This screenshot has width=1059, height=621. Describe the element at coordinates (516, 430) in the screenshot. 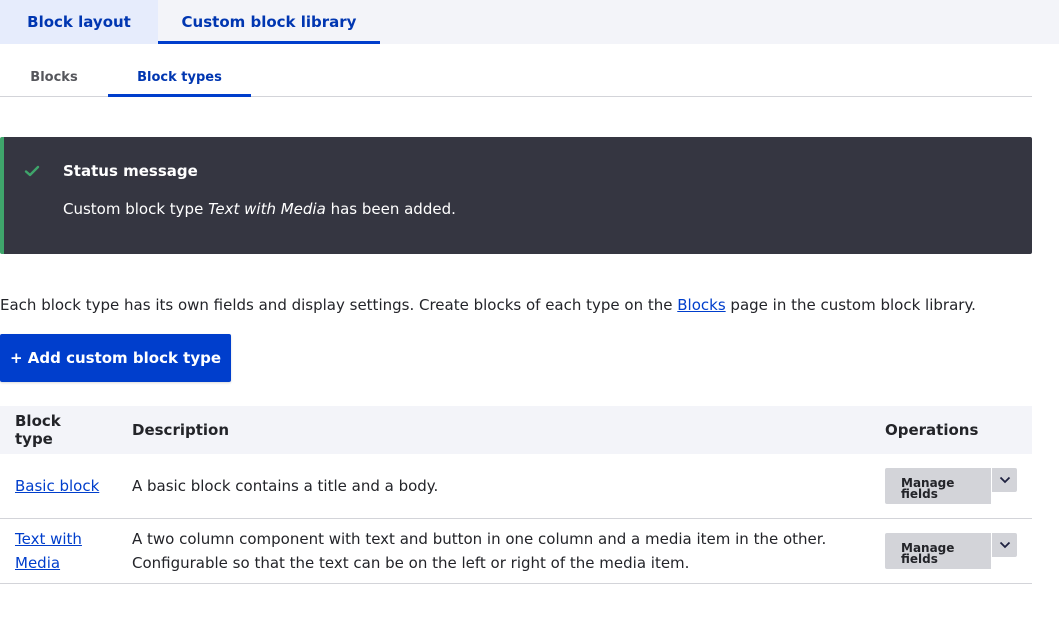

I see `table-header-row: Block type Description Operations` at that location.